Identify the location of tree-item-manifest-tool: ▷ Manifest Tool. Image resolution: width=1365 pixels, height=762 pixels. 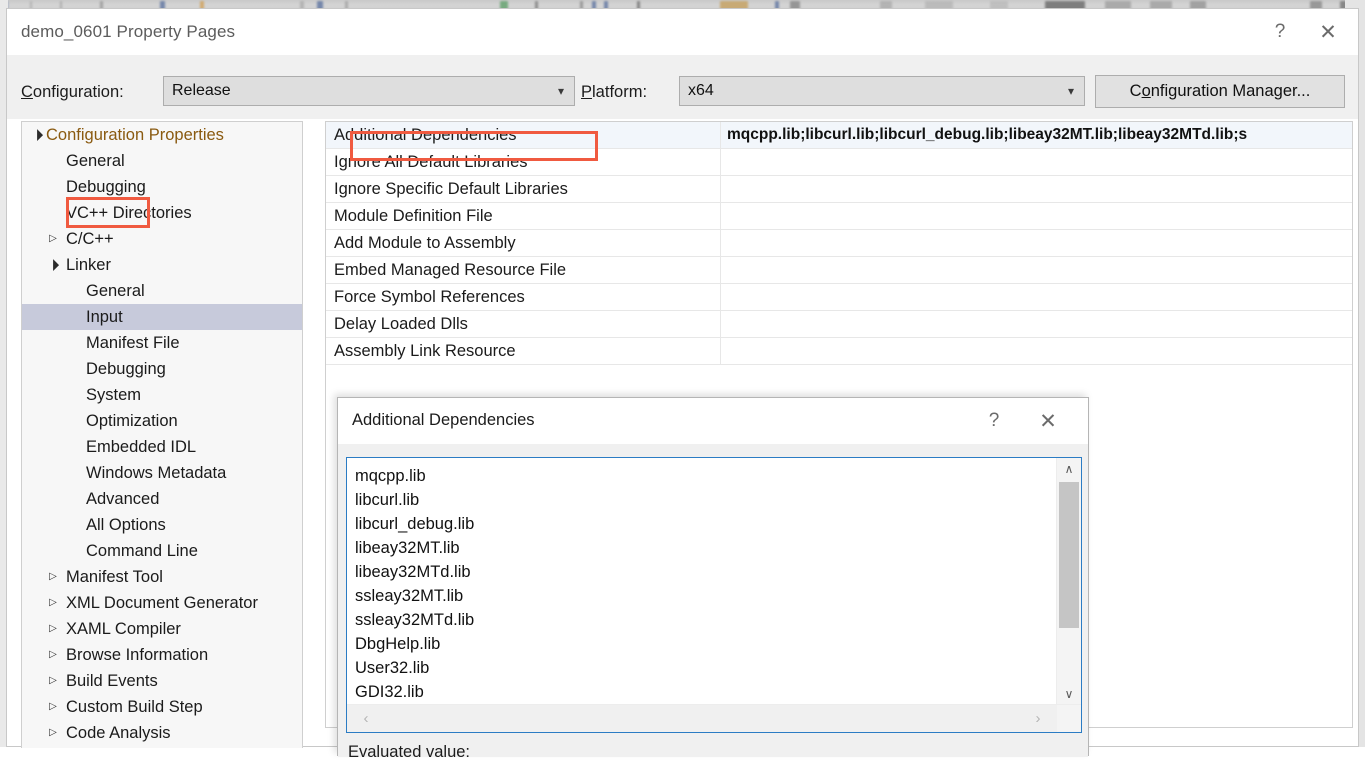
(162, 577).